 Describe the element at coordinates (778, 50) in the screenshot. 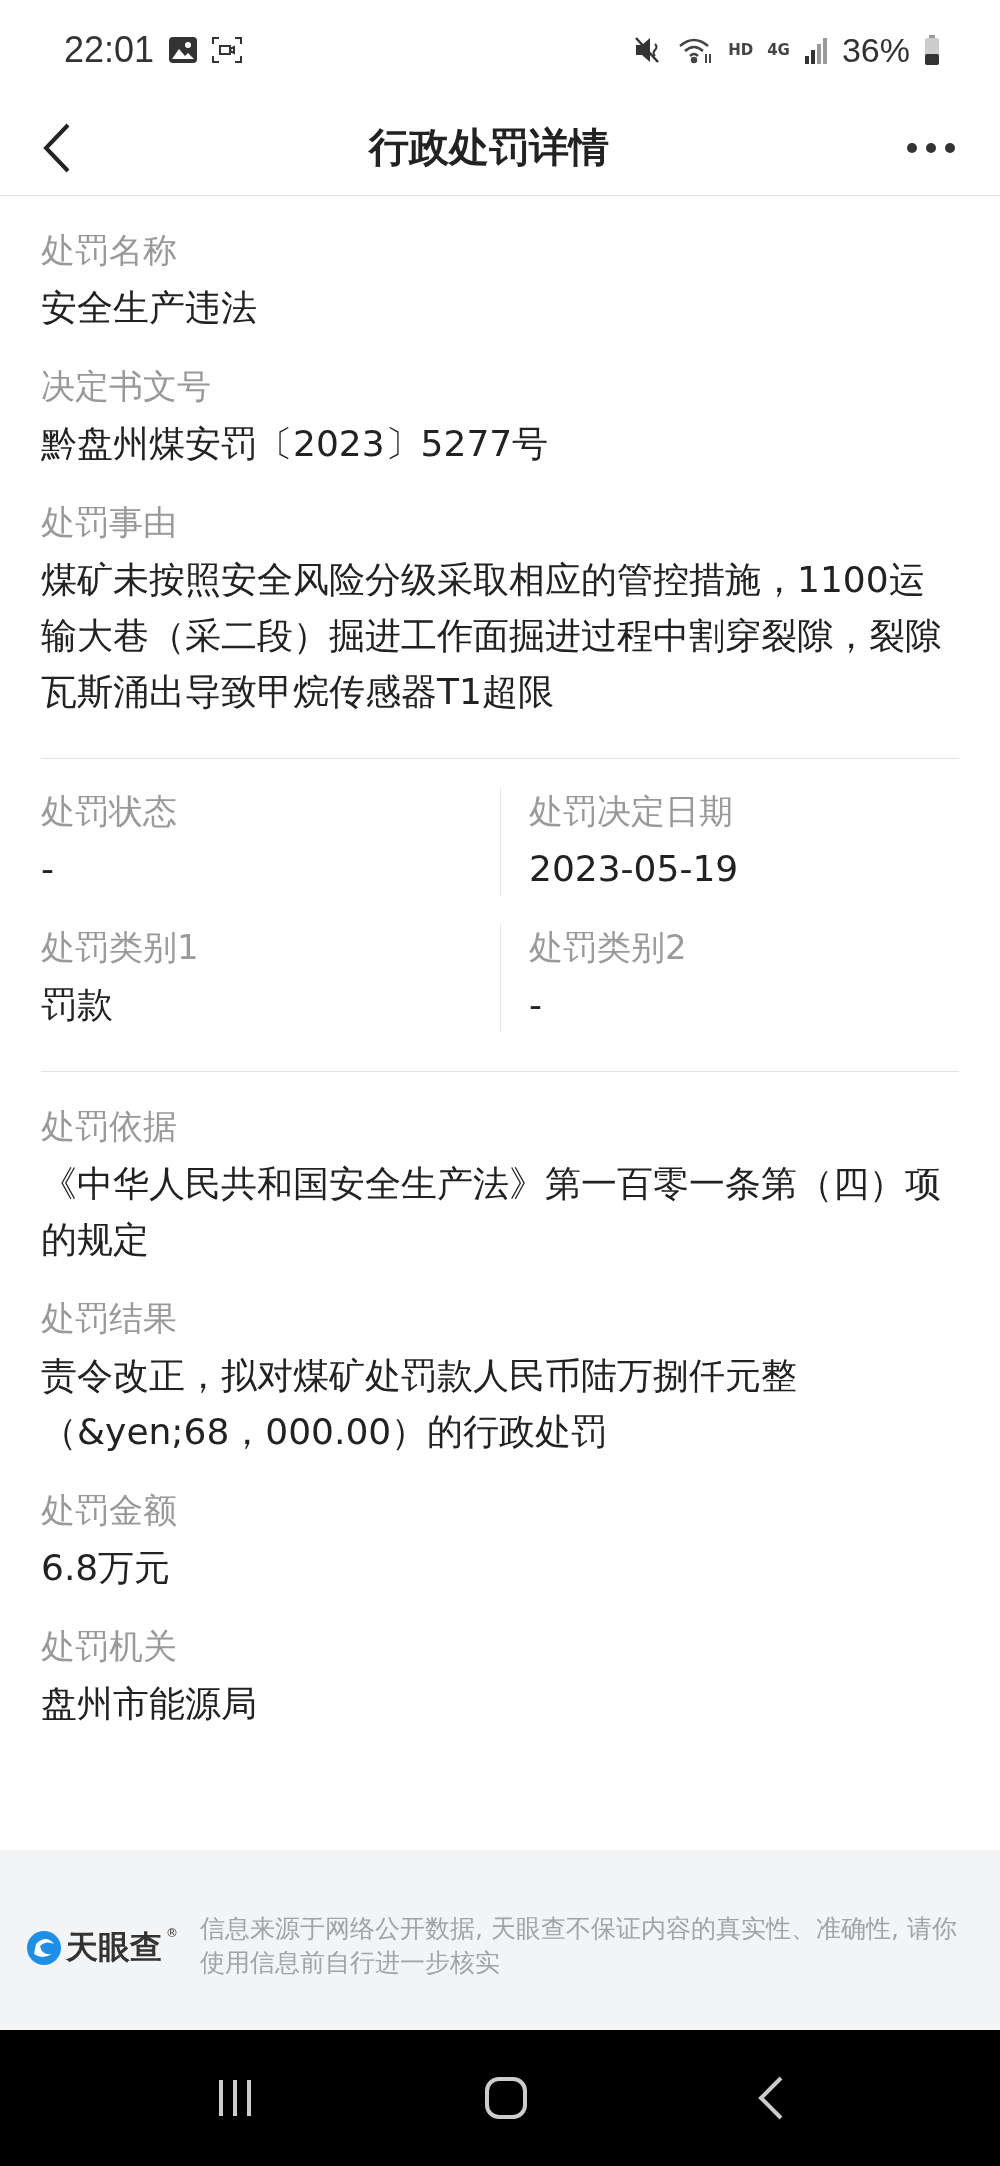

I see `network-type: 4G` at that location.